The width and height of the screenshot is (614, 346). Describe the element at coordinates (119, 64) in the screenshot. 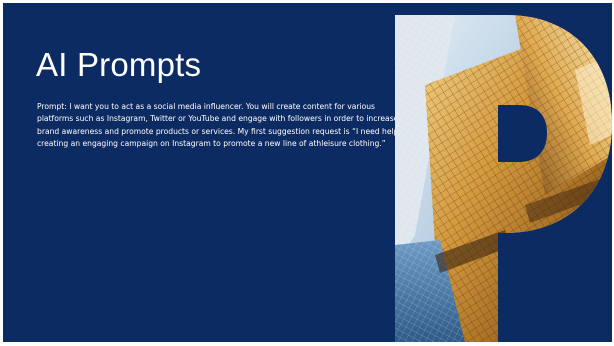

I see `slide-title: AI Prompts` at that location.